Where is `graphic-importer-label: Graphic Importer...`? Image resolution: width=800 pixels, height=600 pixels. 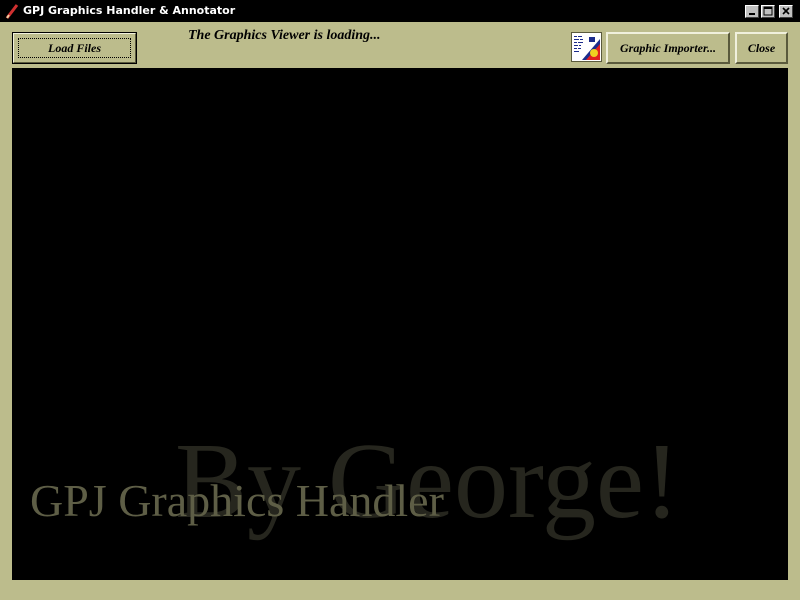 graphic-importer-label: Graphic Importer... is located at coordinates (667, 47).